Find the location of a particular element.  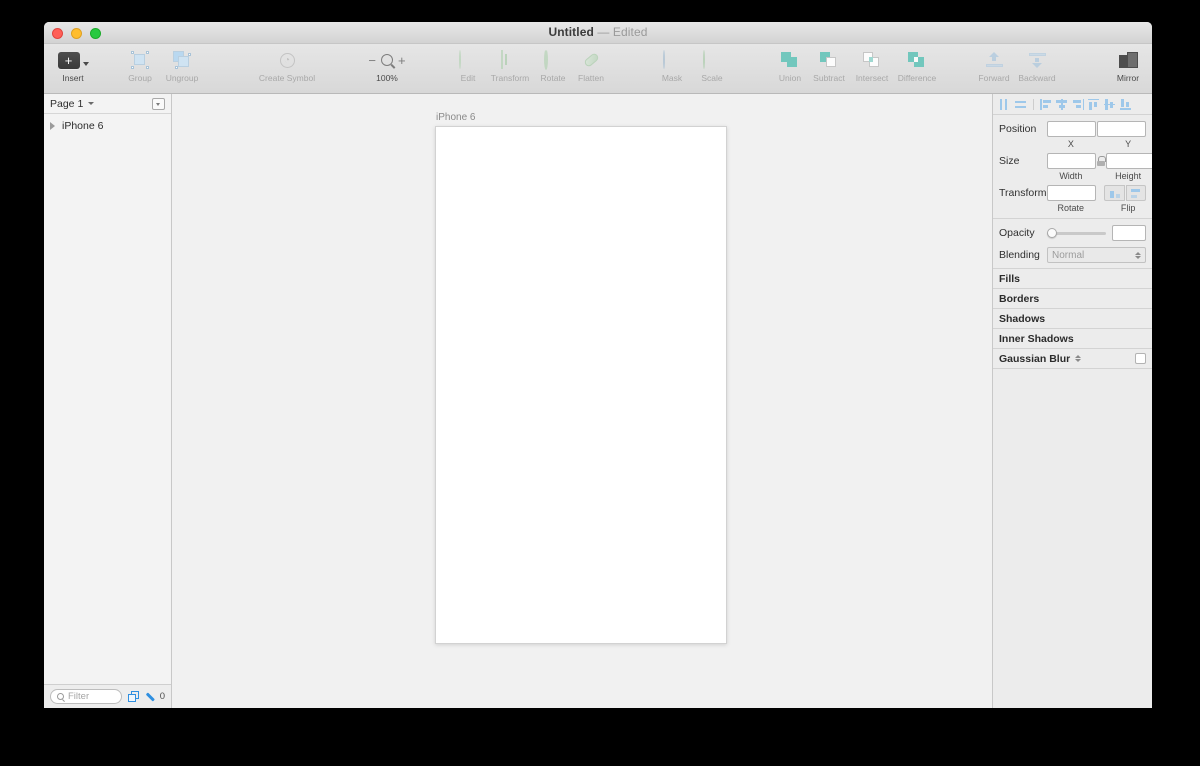

align-middle-icon is located at coordinates (1110, 104).